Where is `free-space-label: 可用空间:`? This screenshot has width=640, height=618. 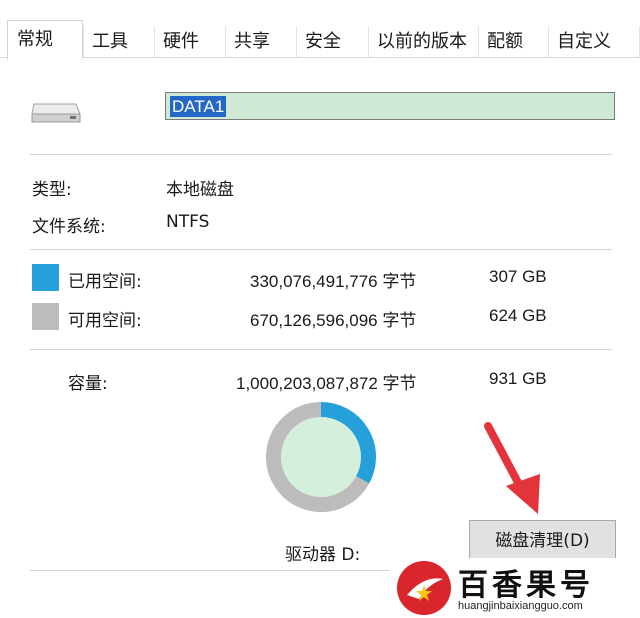
free-space-label: 可用空间: is located at coordinates (105, 321).